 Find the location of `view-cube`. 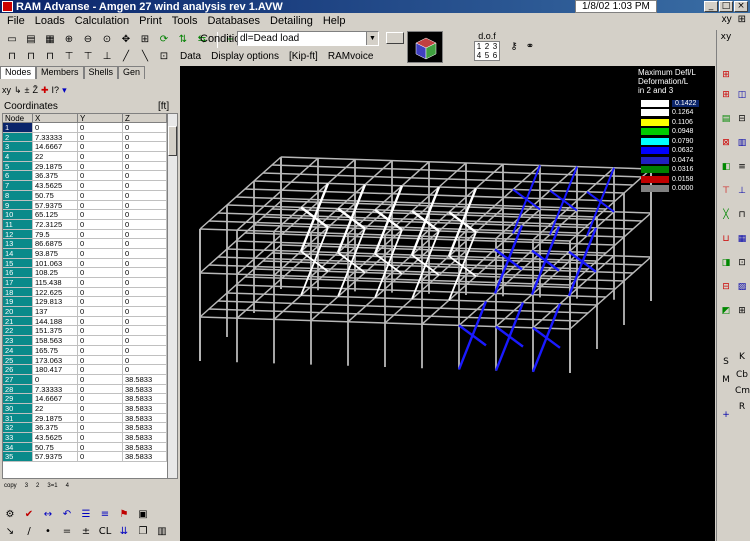

view-cube is located at coordinates (425, 47).